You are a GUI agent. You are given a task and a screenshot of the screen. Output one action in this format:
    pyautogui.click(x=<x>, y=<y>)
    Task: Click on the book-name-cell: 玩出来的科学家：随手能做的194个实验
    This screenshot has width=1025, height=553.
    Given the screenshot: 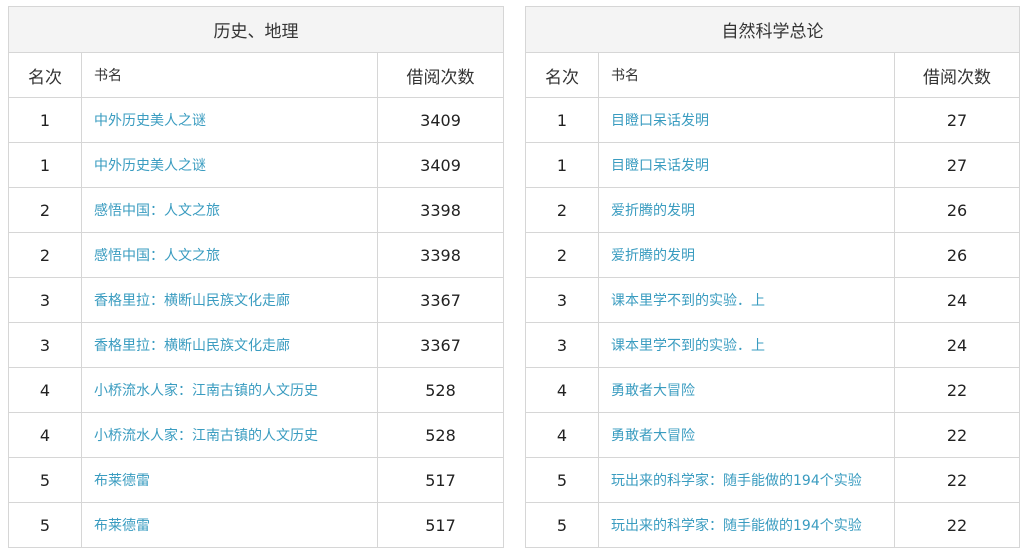 What is the action you would take?
    pyautogui.click(x=746, y=525)
    